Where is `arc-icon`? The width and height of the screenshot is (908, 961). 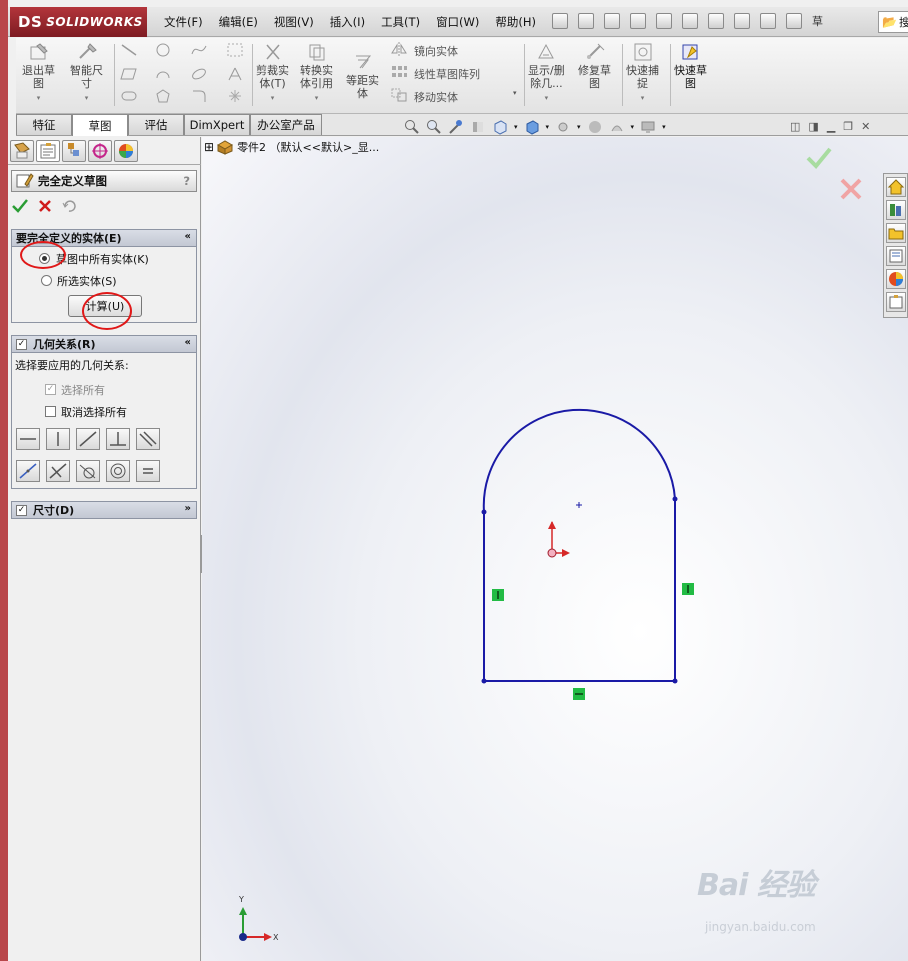
arc-icon is located at coordinates (163, 74).